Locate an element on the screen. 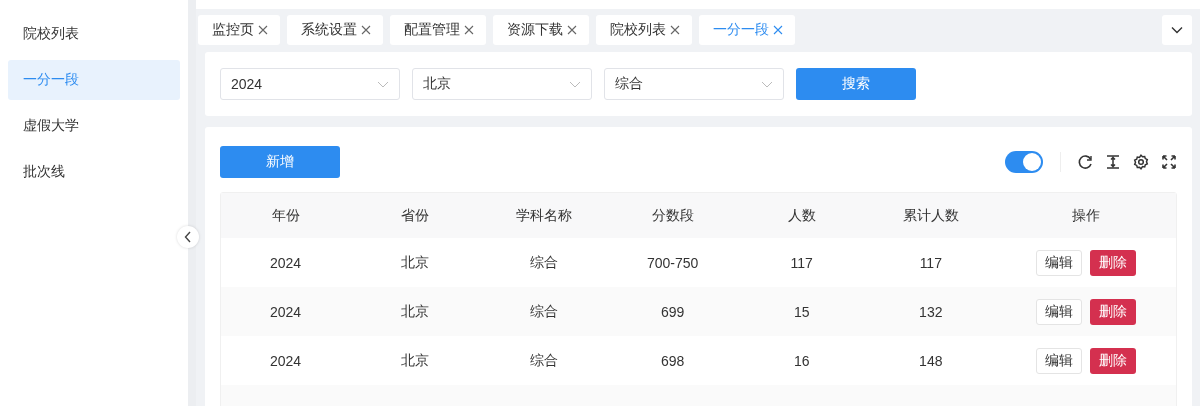 The image size is (1200, 406). table-cell: 698 is located at coordinates (673, 360).